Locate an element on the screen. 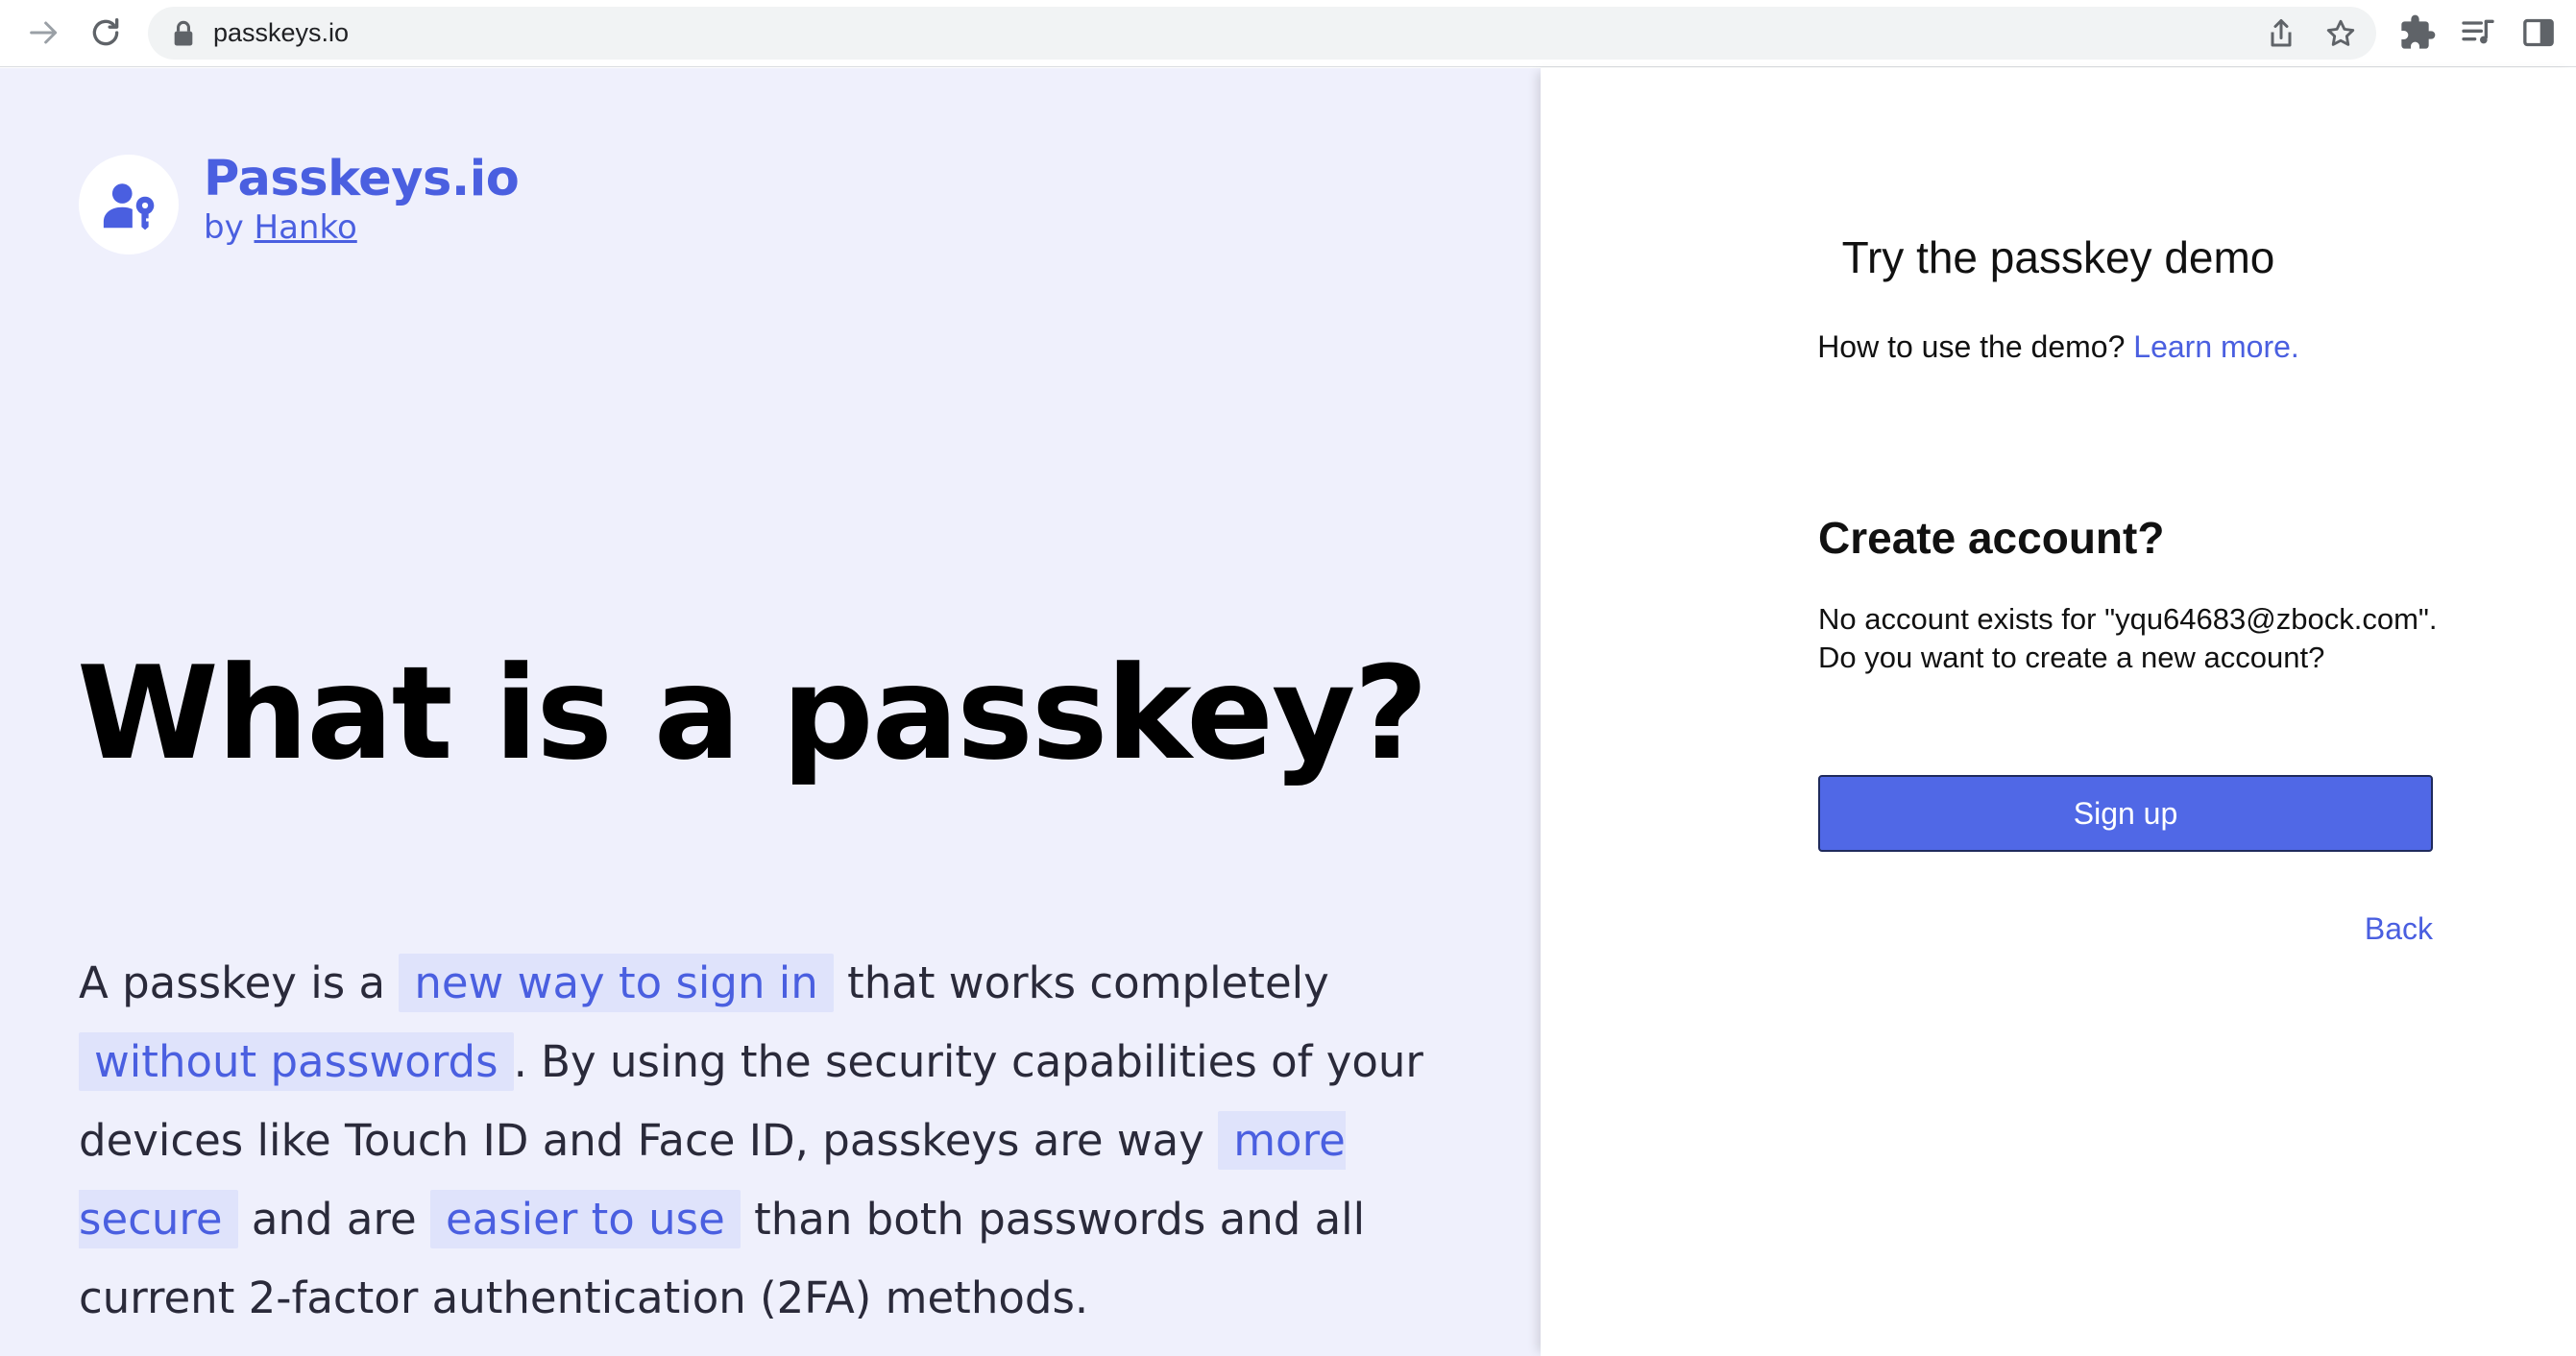 The image size is (2576, 1356). reload-icon is located at coordinates (105, 32).